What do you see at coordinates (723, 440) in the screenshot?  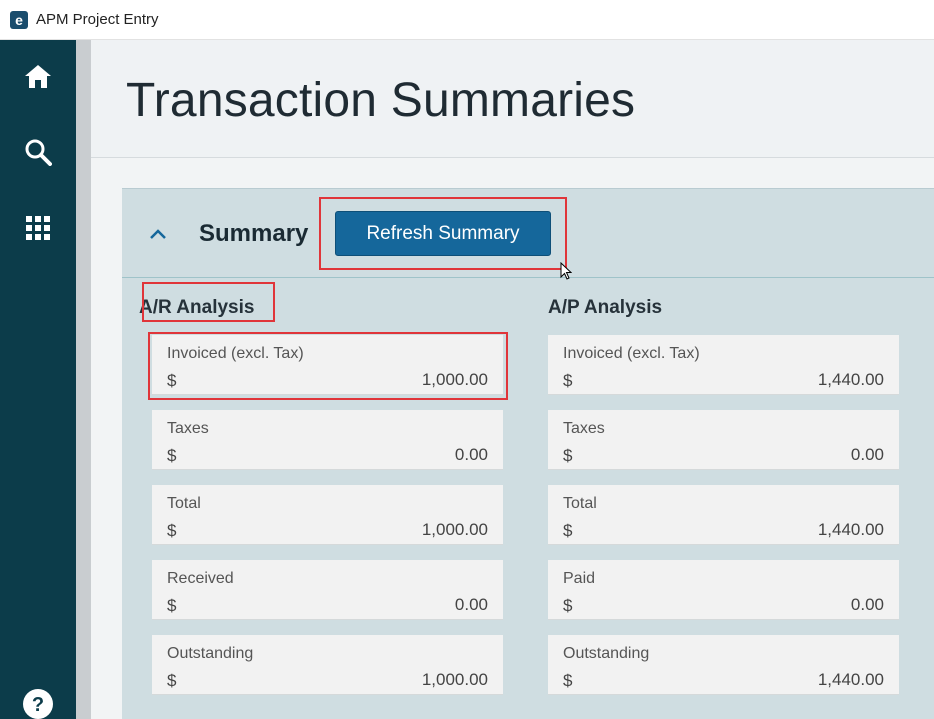 I see `ap-taxes-field: Taxes $ 0.00` at bounding box center [723, 440].